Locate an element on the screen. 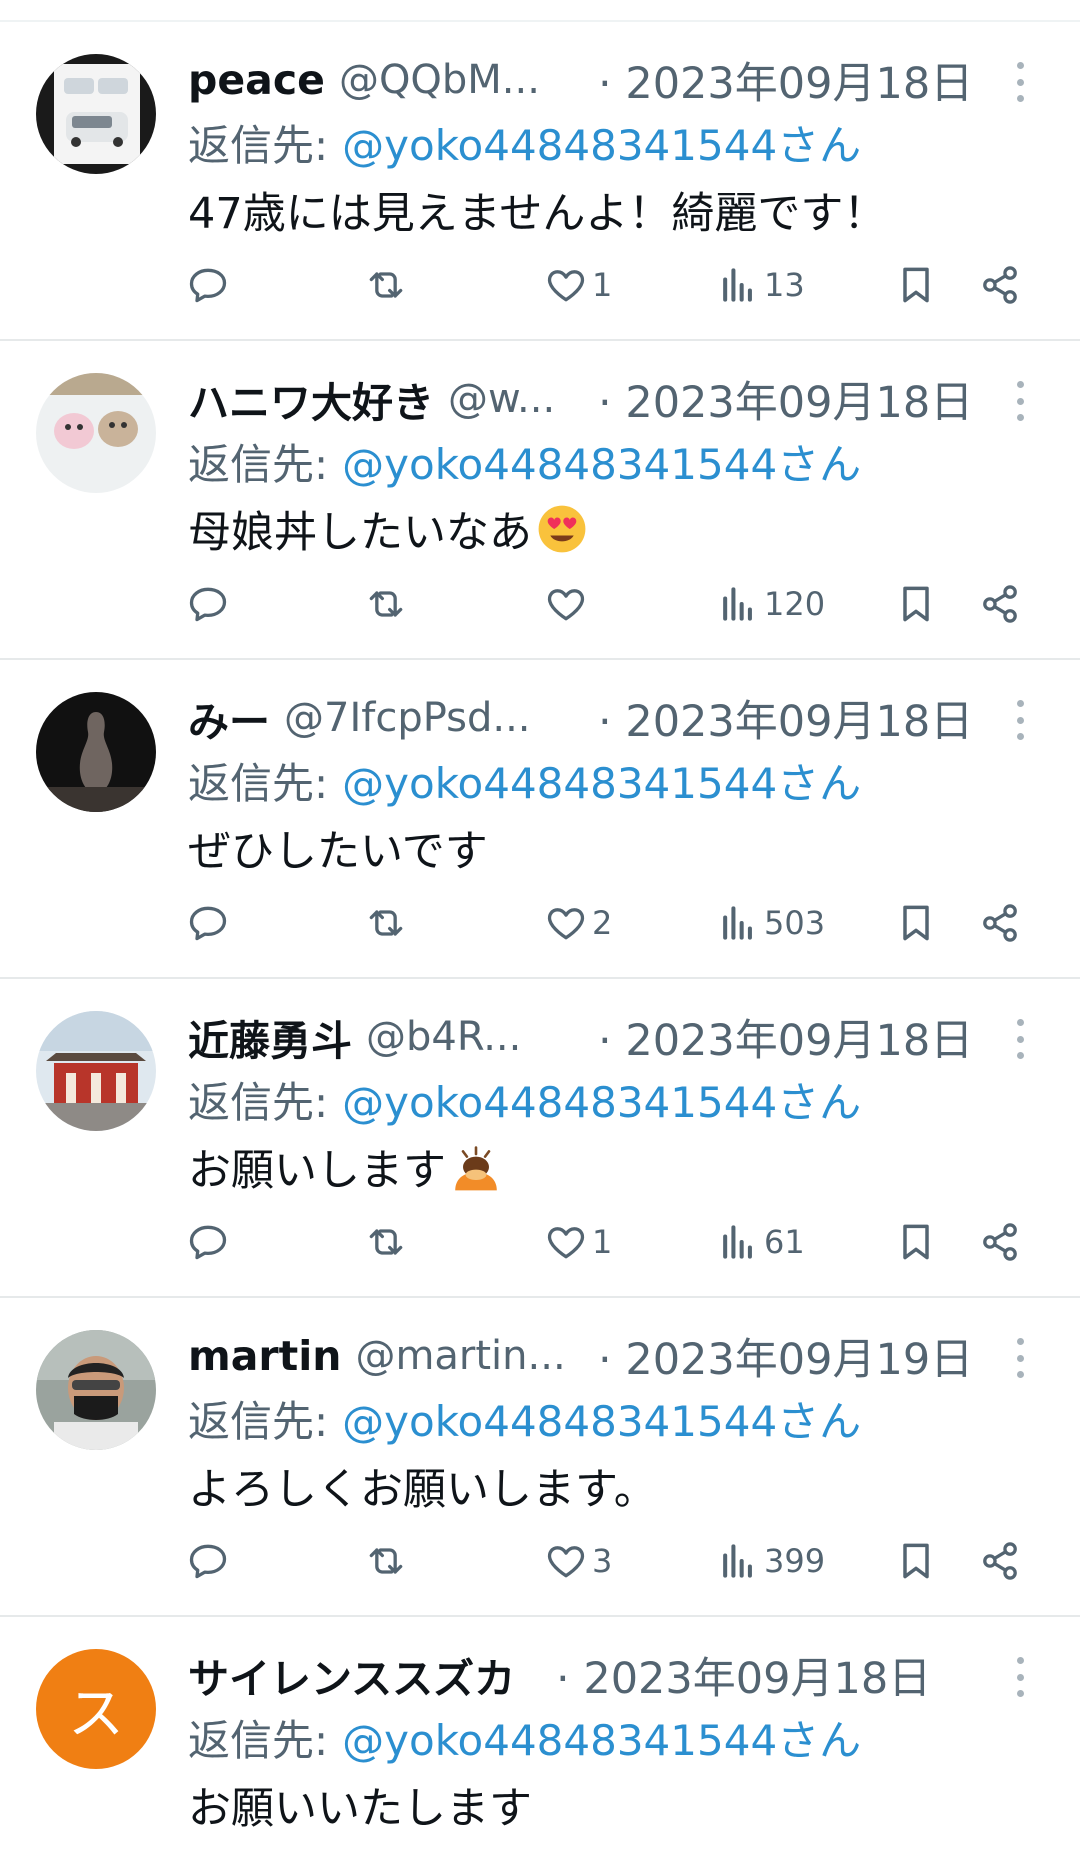  display-name: ハニワ大好き is located at coordinates (311, 399).